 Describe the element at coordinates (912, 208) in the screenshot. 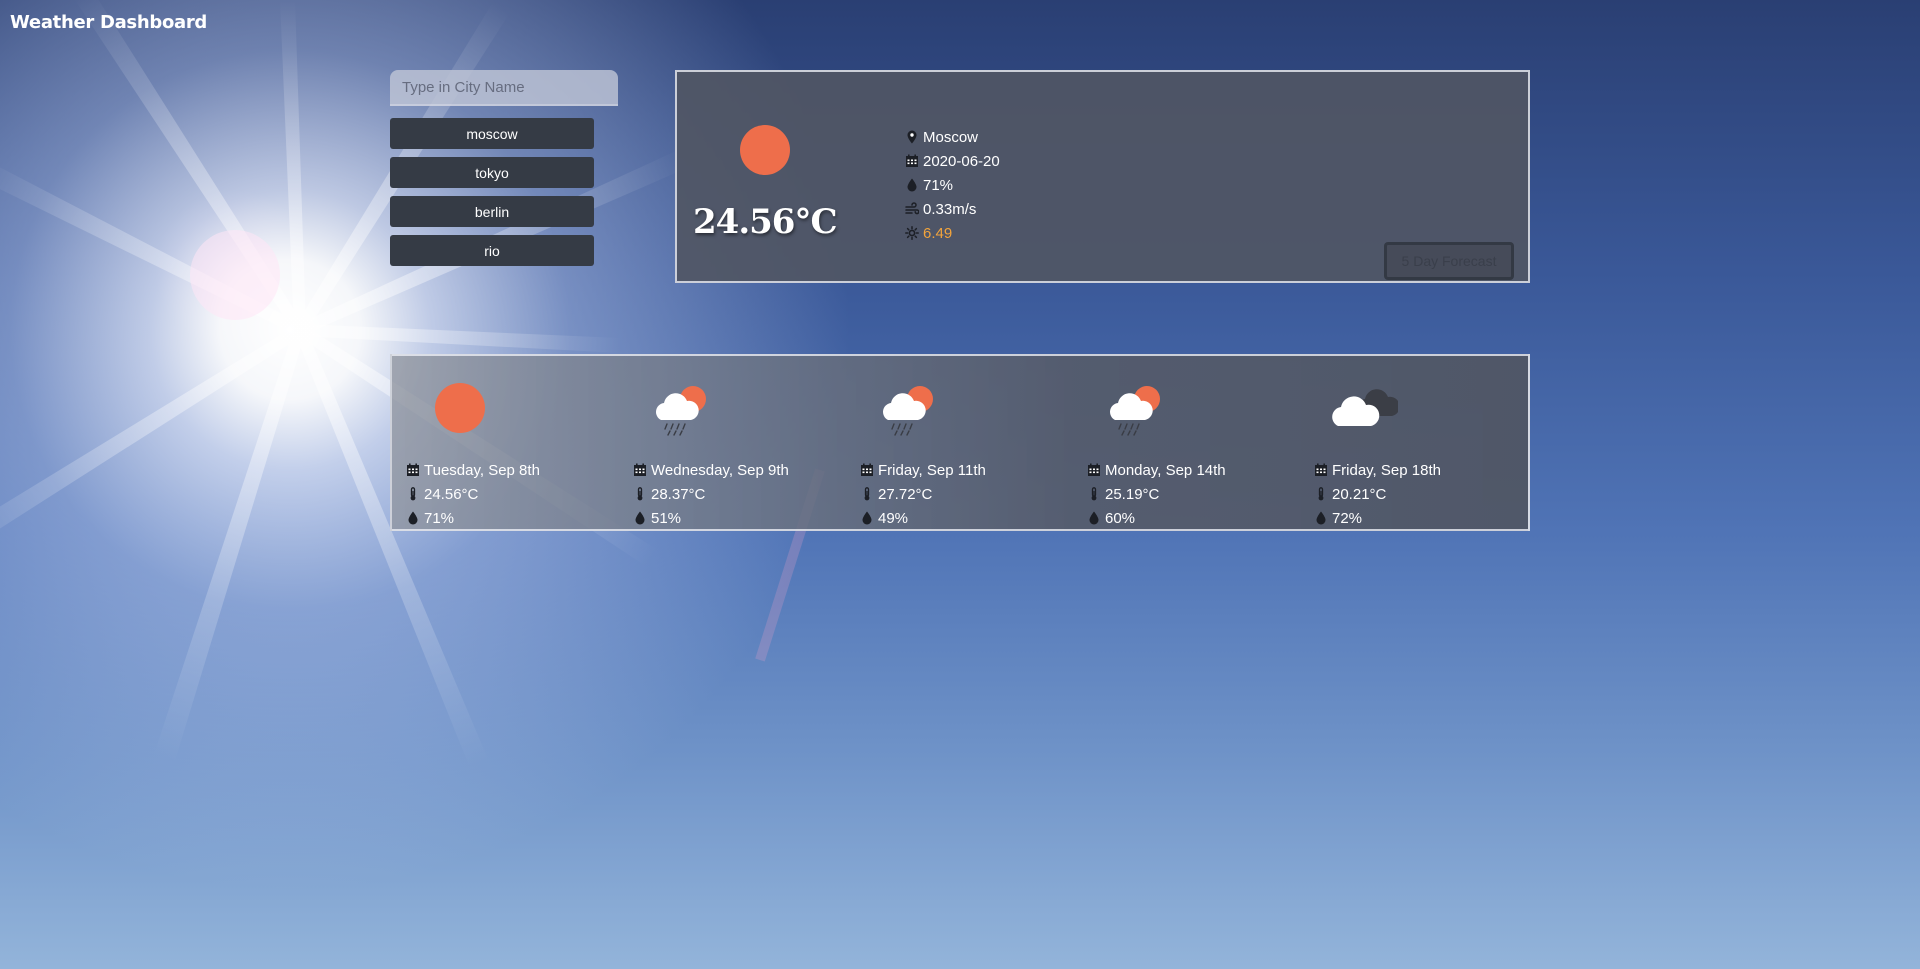

I see `wind-icon` at that location.